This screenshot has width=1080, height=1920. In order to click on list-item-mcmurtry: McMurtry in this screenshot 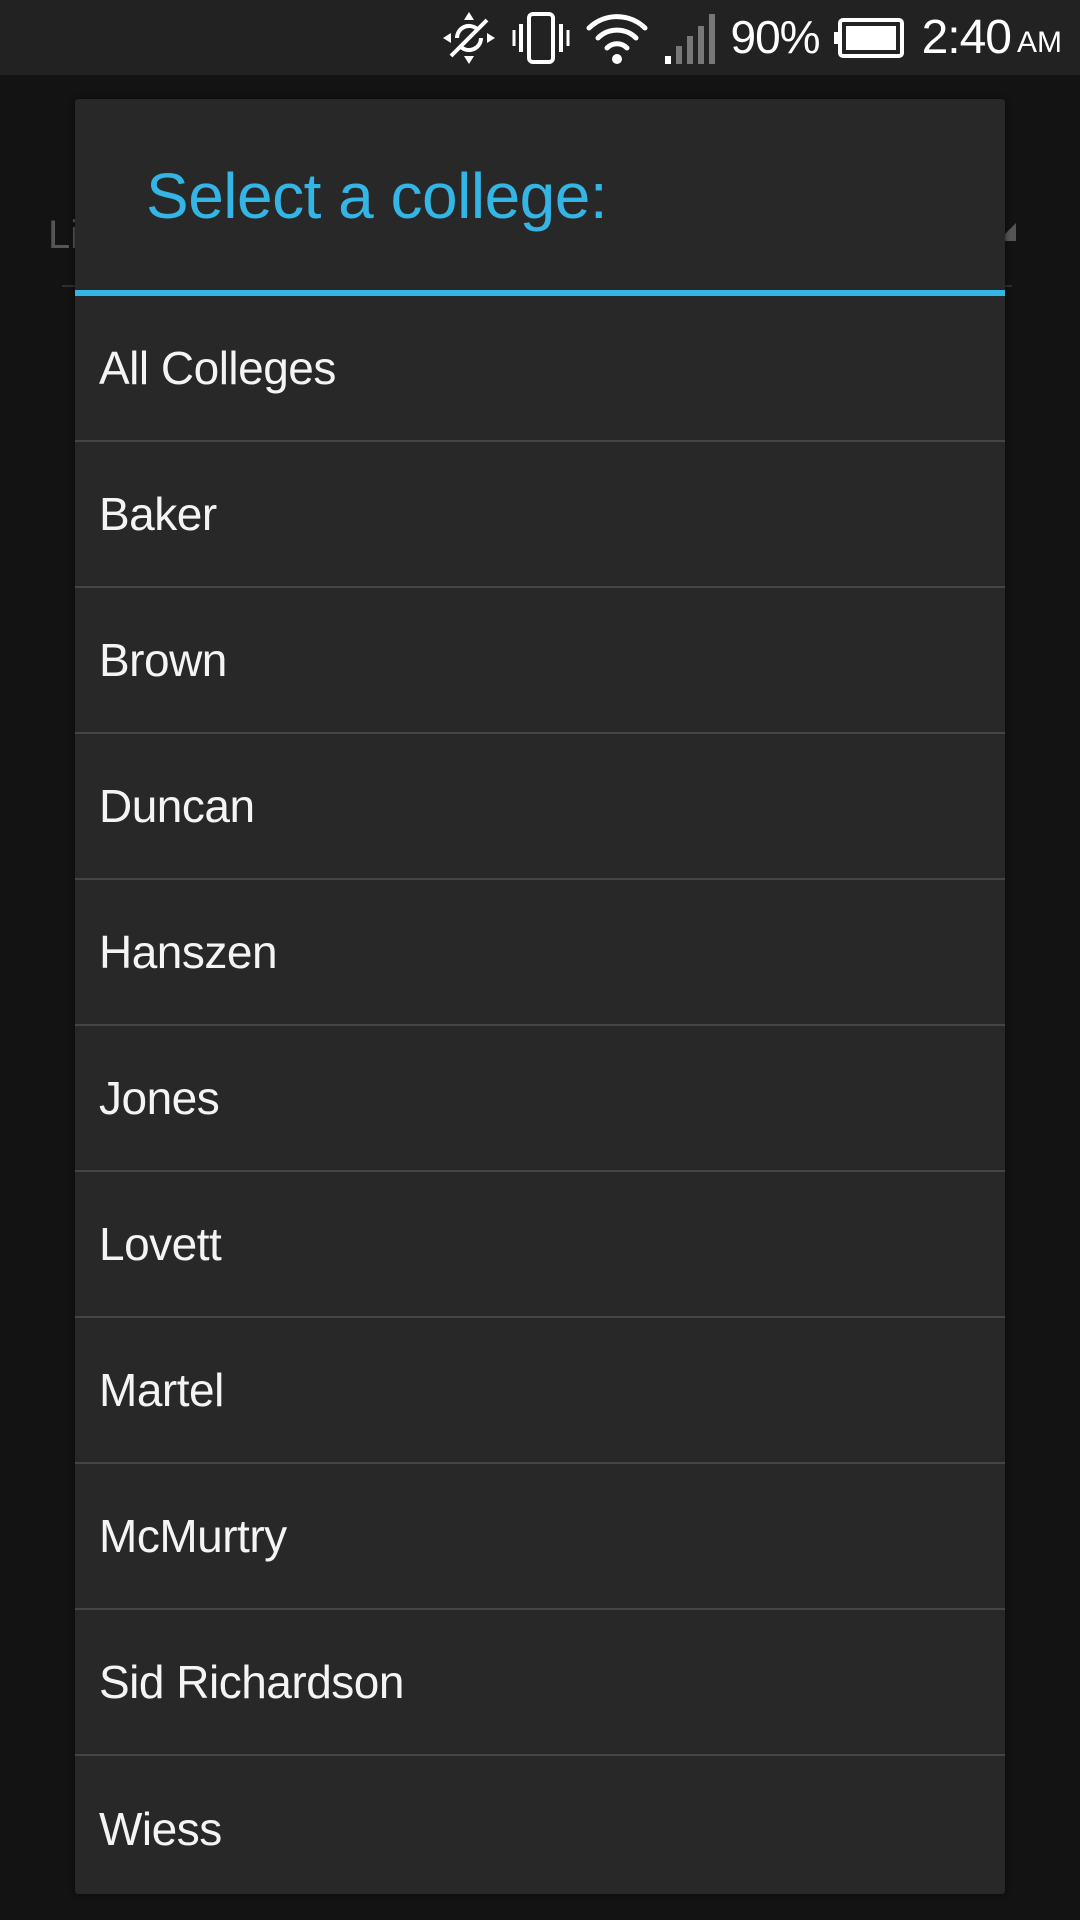, I will do `click(540, 1537)`.